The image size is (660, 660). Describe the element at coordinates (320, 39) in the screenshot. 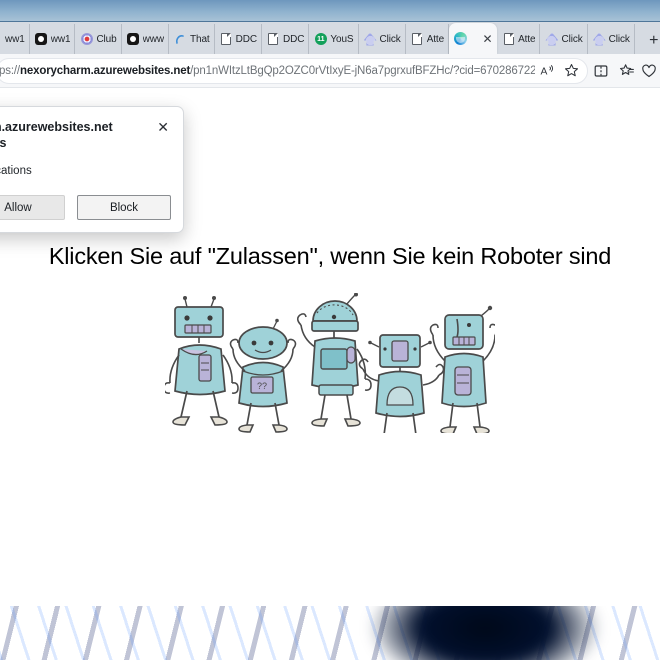

I see `green-badge-icon: 11` at that location.